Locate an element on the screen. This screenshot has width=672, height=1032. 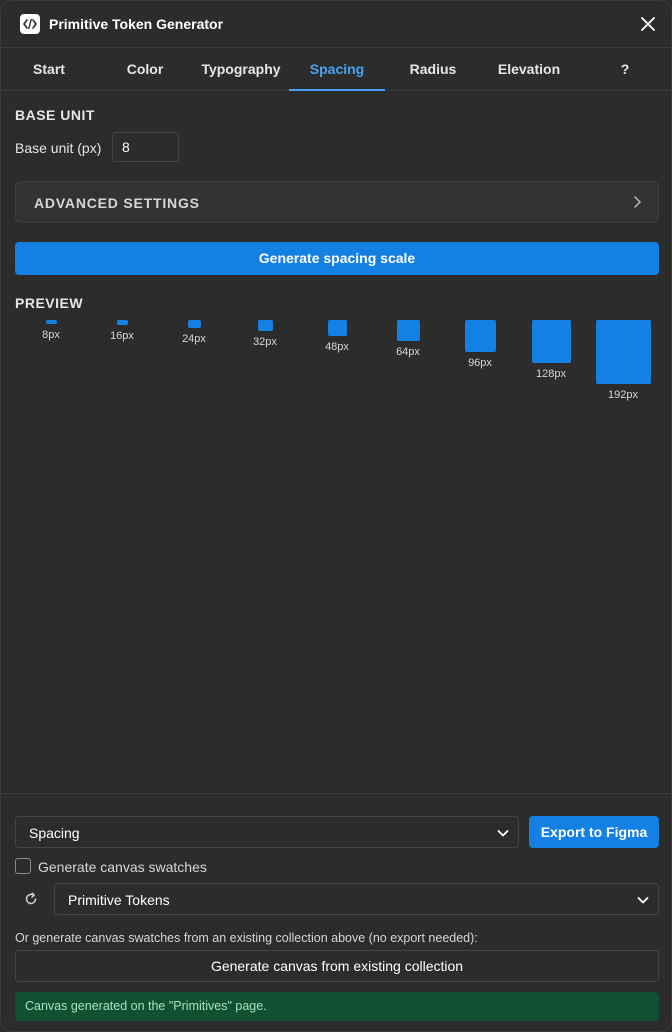
generate-swatches-label: Generate canvas swatches is located at coordinates (122, 867).